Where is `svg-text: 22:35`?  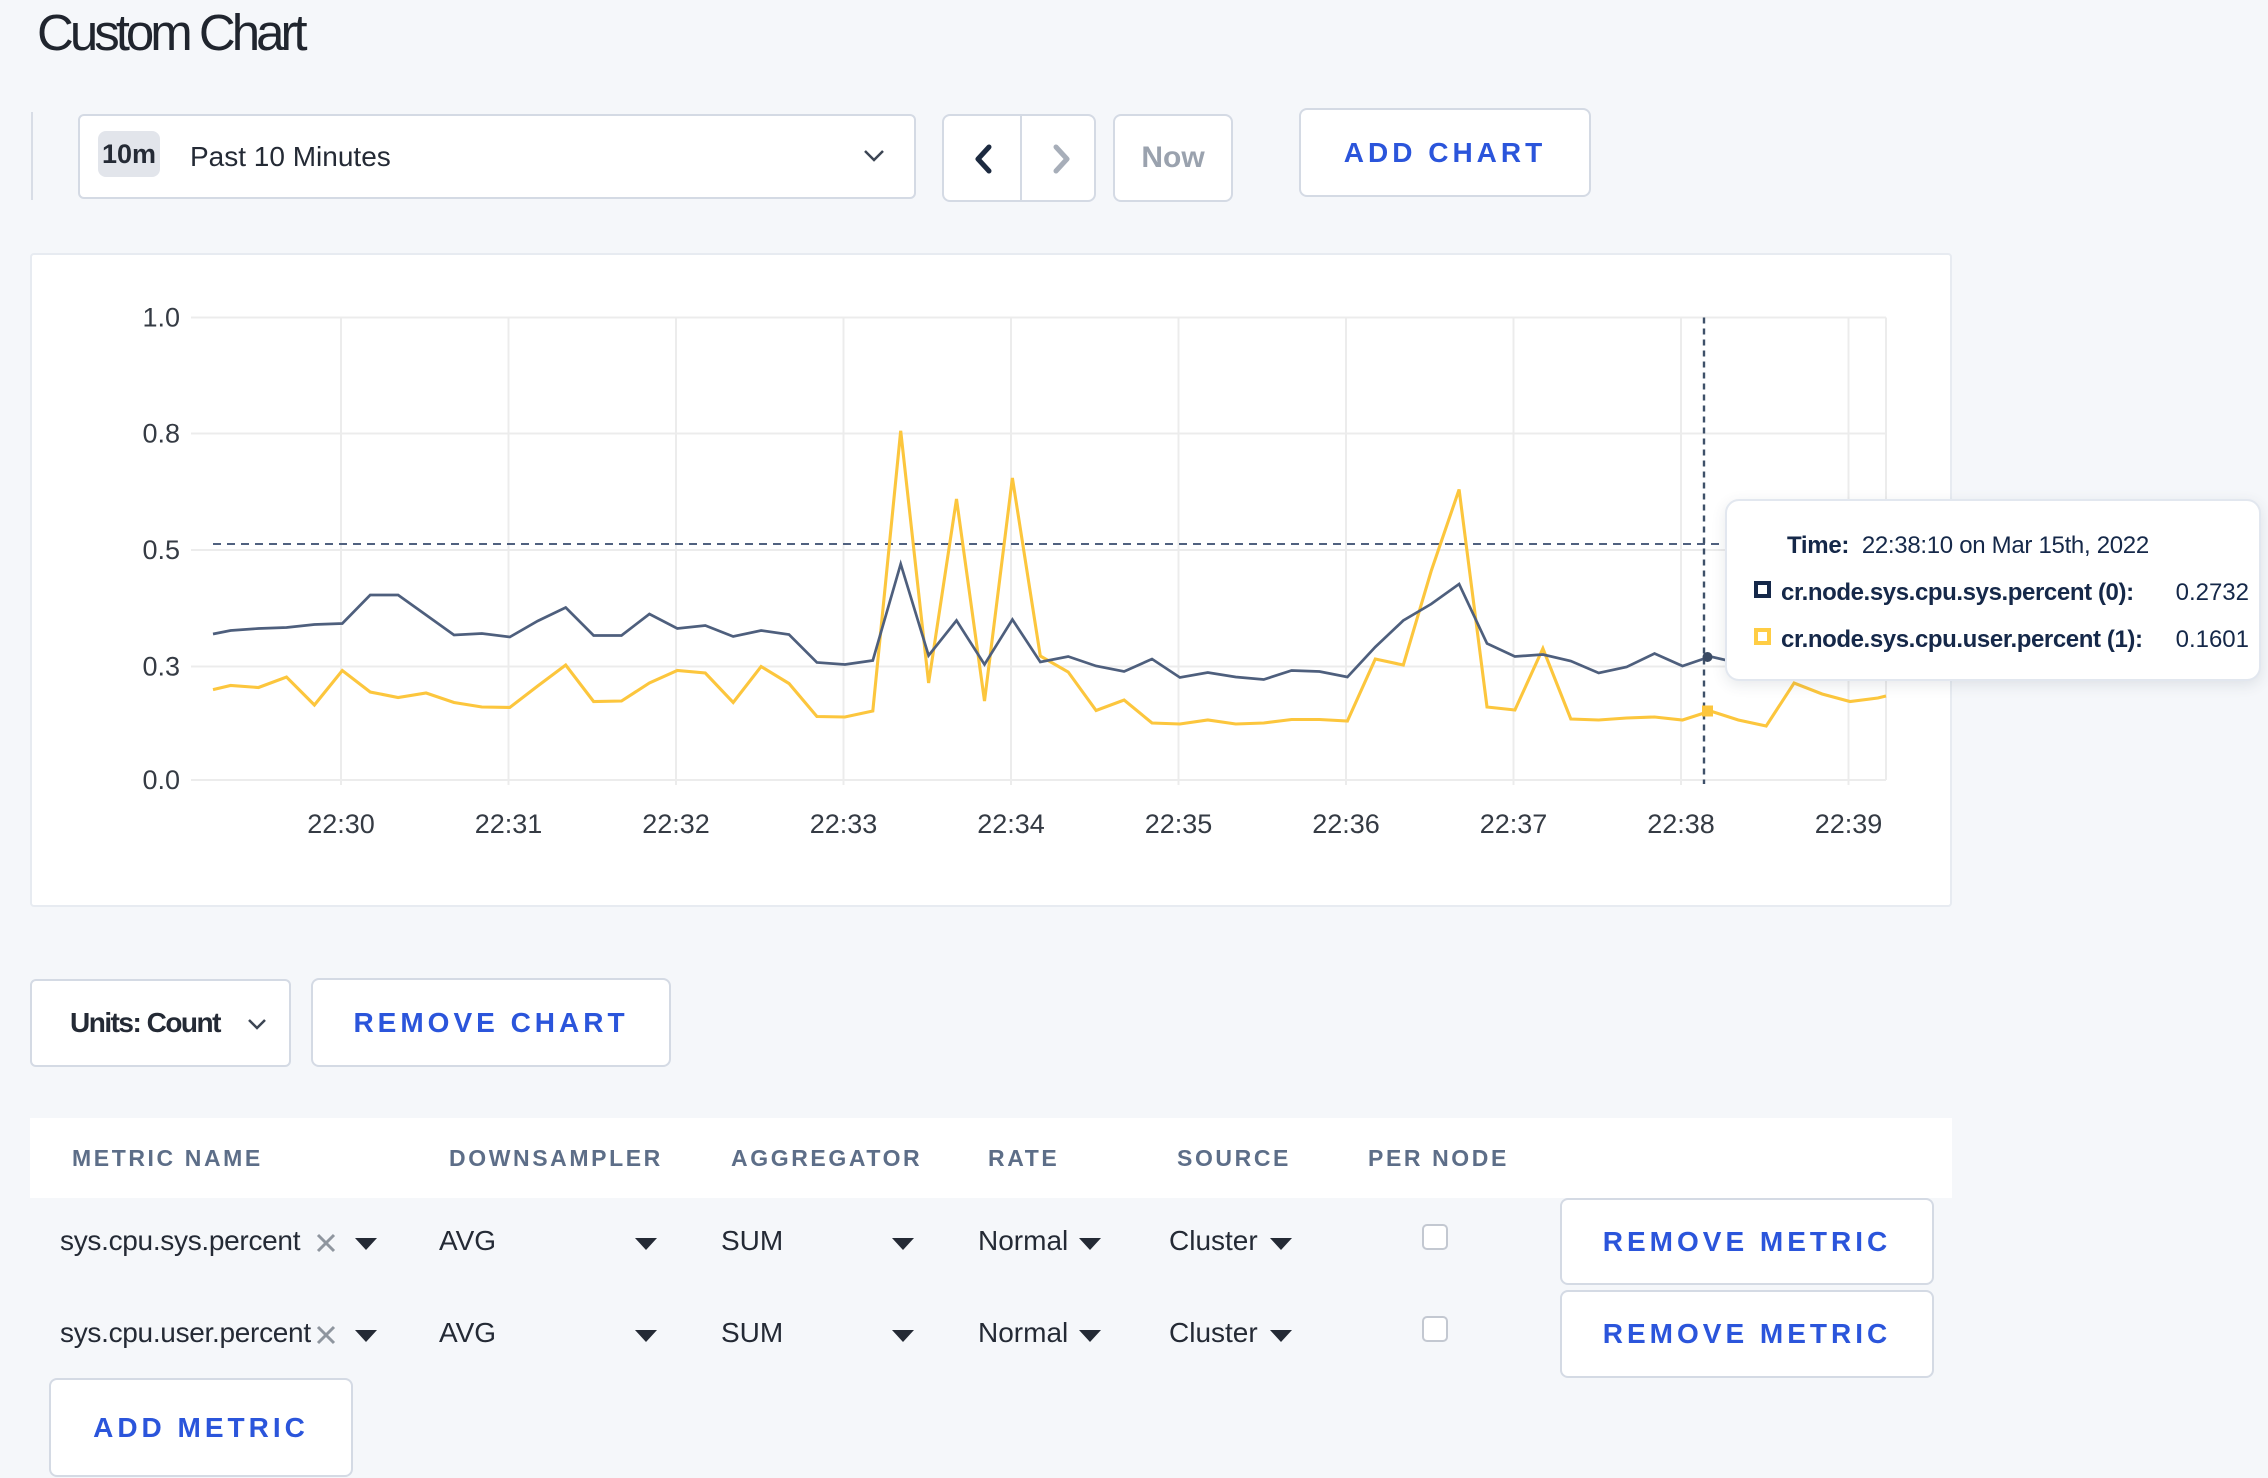
svg-text: 22:35 is located at coordinates (1179, 824).